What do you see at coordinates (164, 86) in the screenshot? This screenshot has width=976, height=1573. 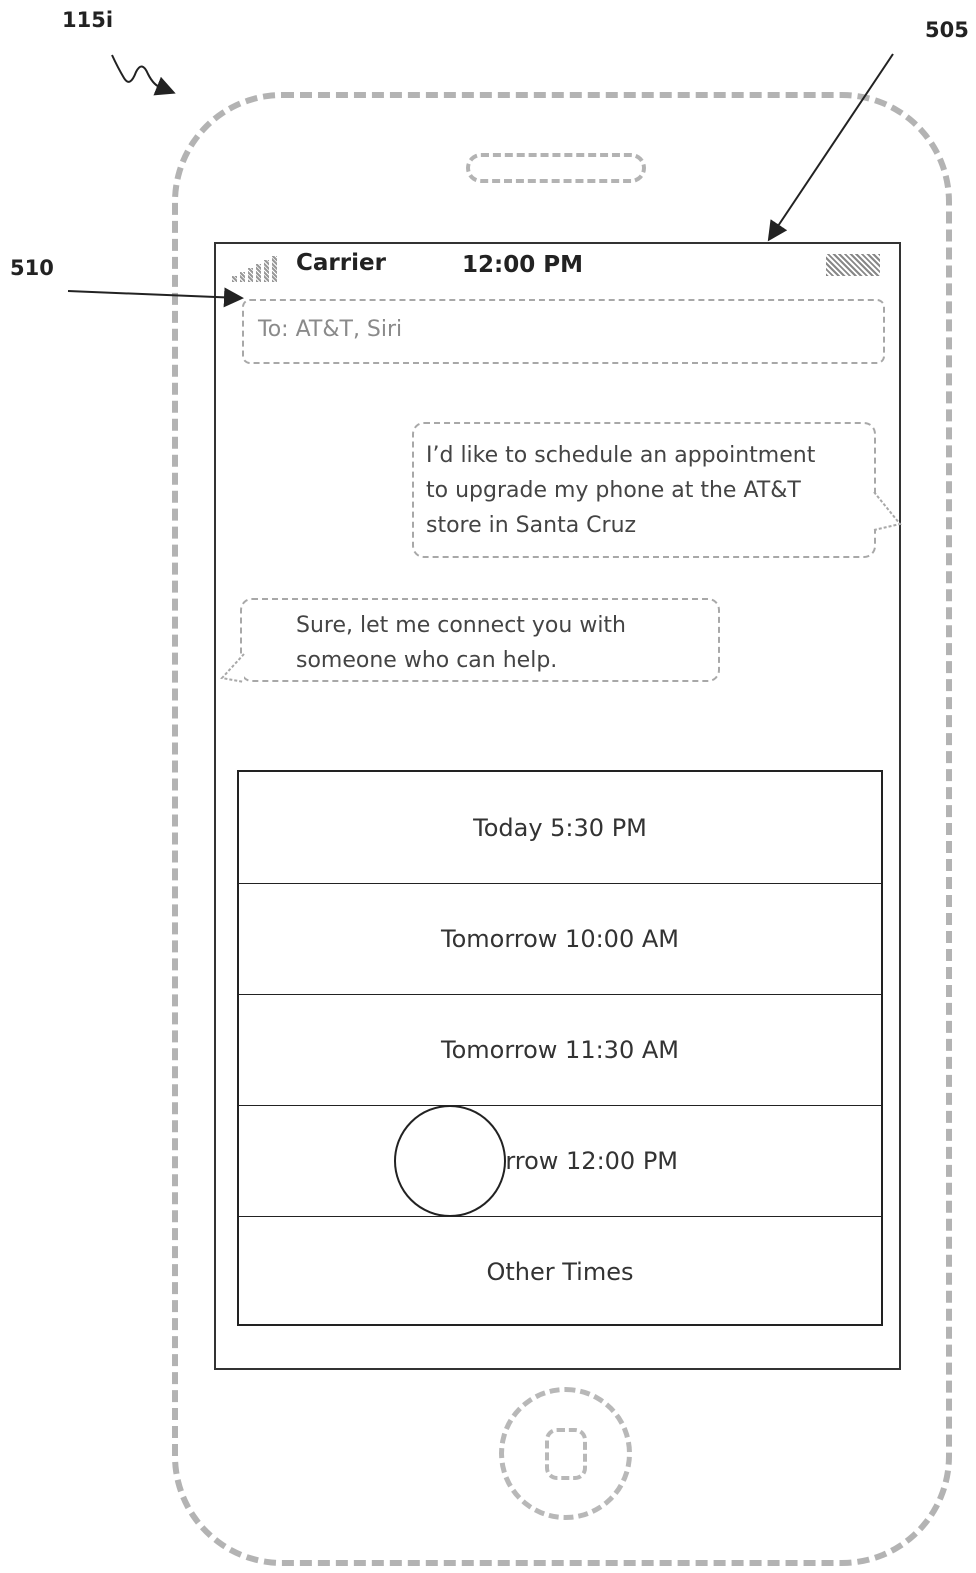 I see `device-leader-arrow` at bounding box center [164, 86].